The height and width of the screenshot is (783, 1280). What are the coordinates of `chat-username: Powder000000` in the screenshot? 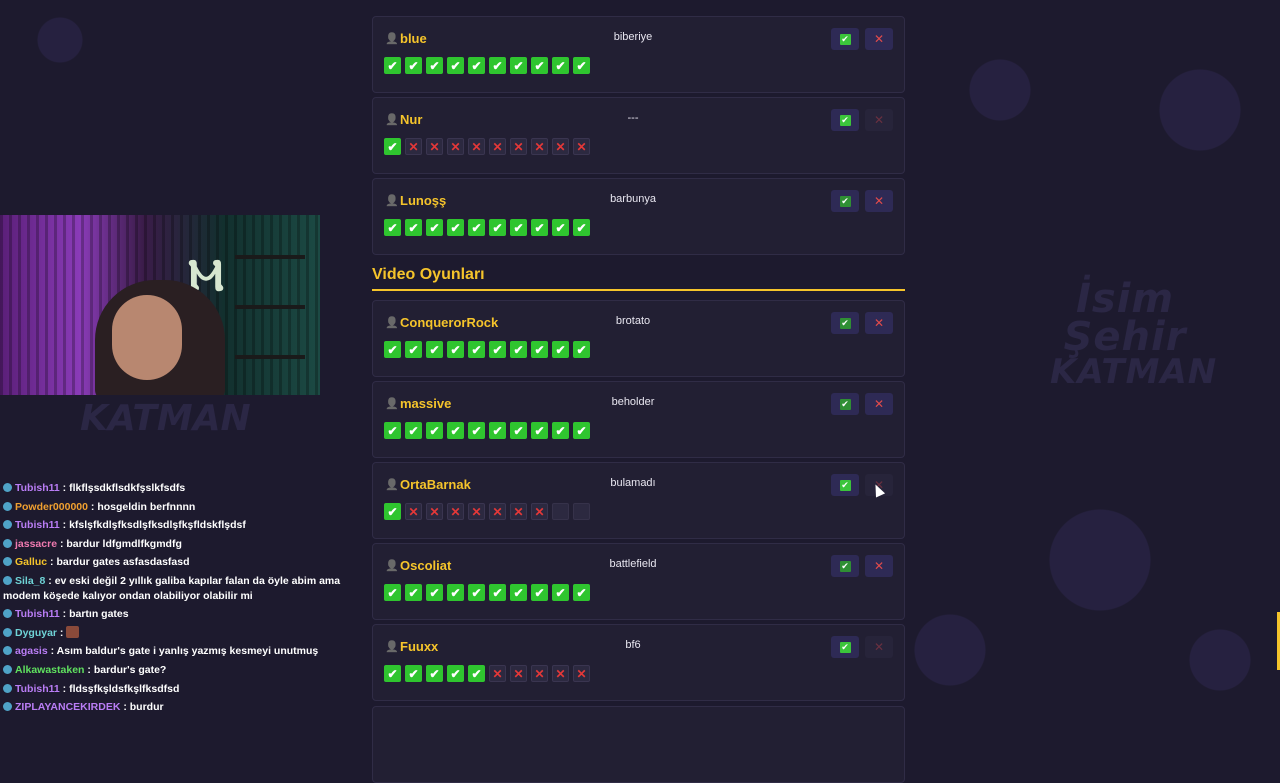 It's located at (51, 507).